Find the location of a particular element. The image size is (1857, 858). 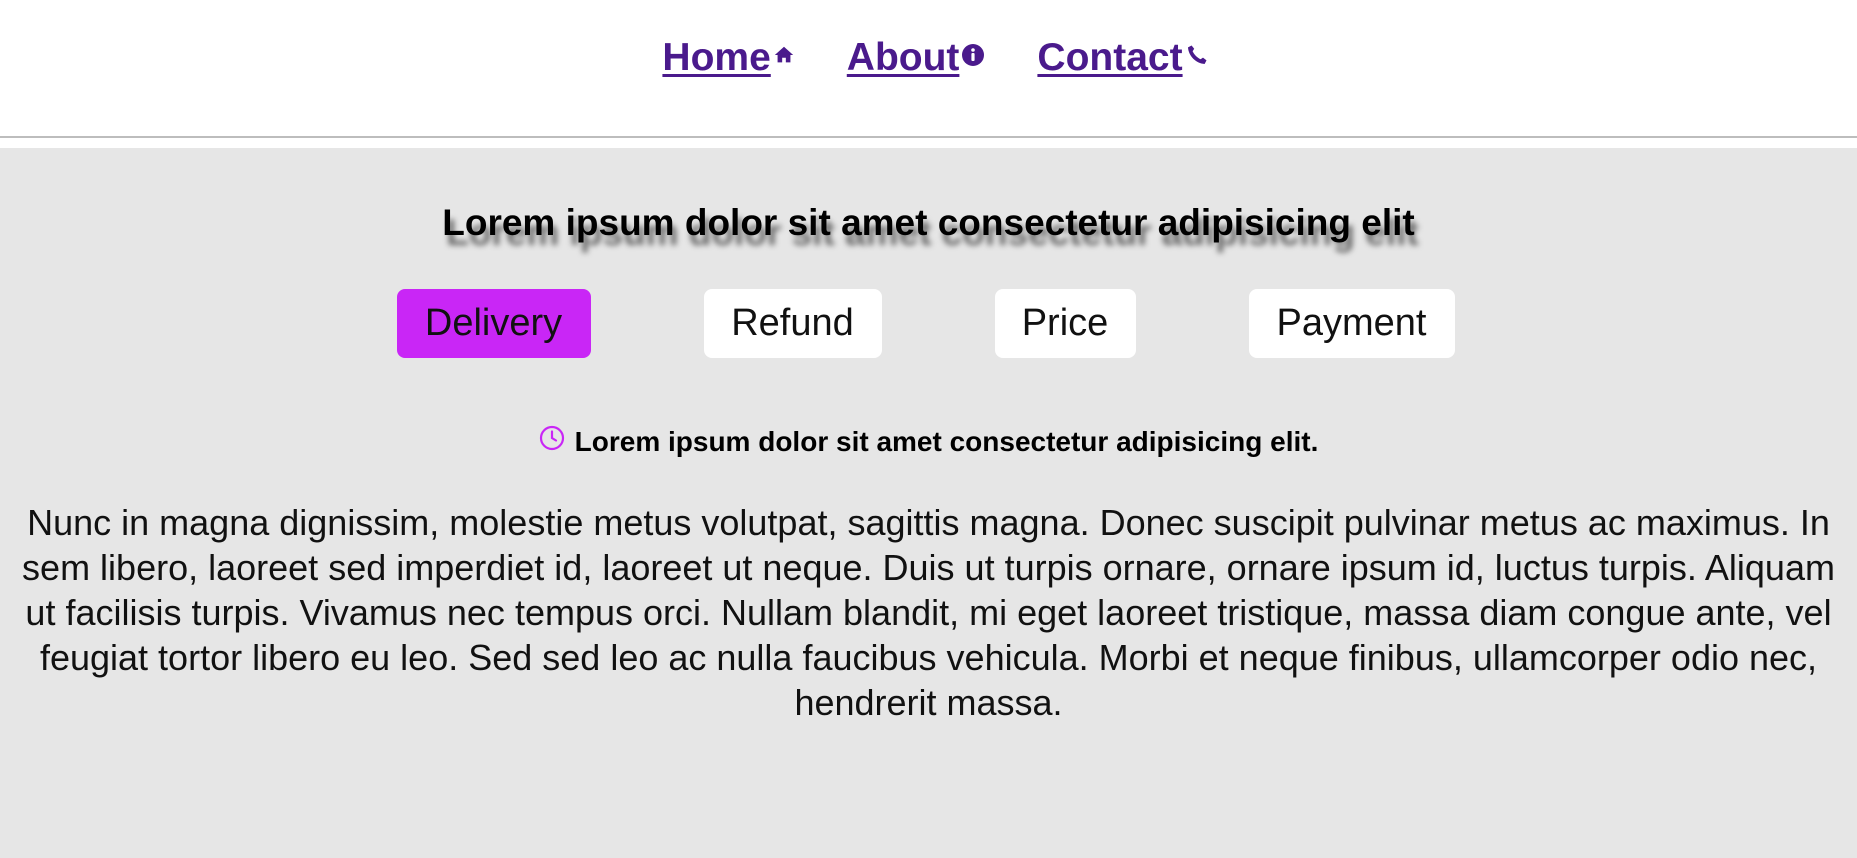

nav-link-contact: Contact is located at coordinates (1122, 58).